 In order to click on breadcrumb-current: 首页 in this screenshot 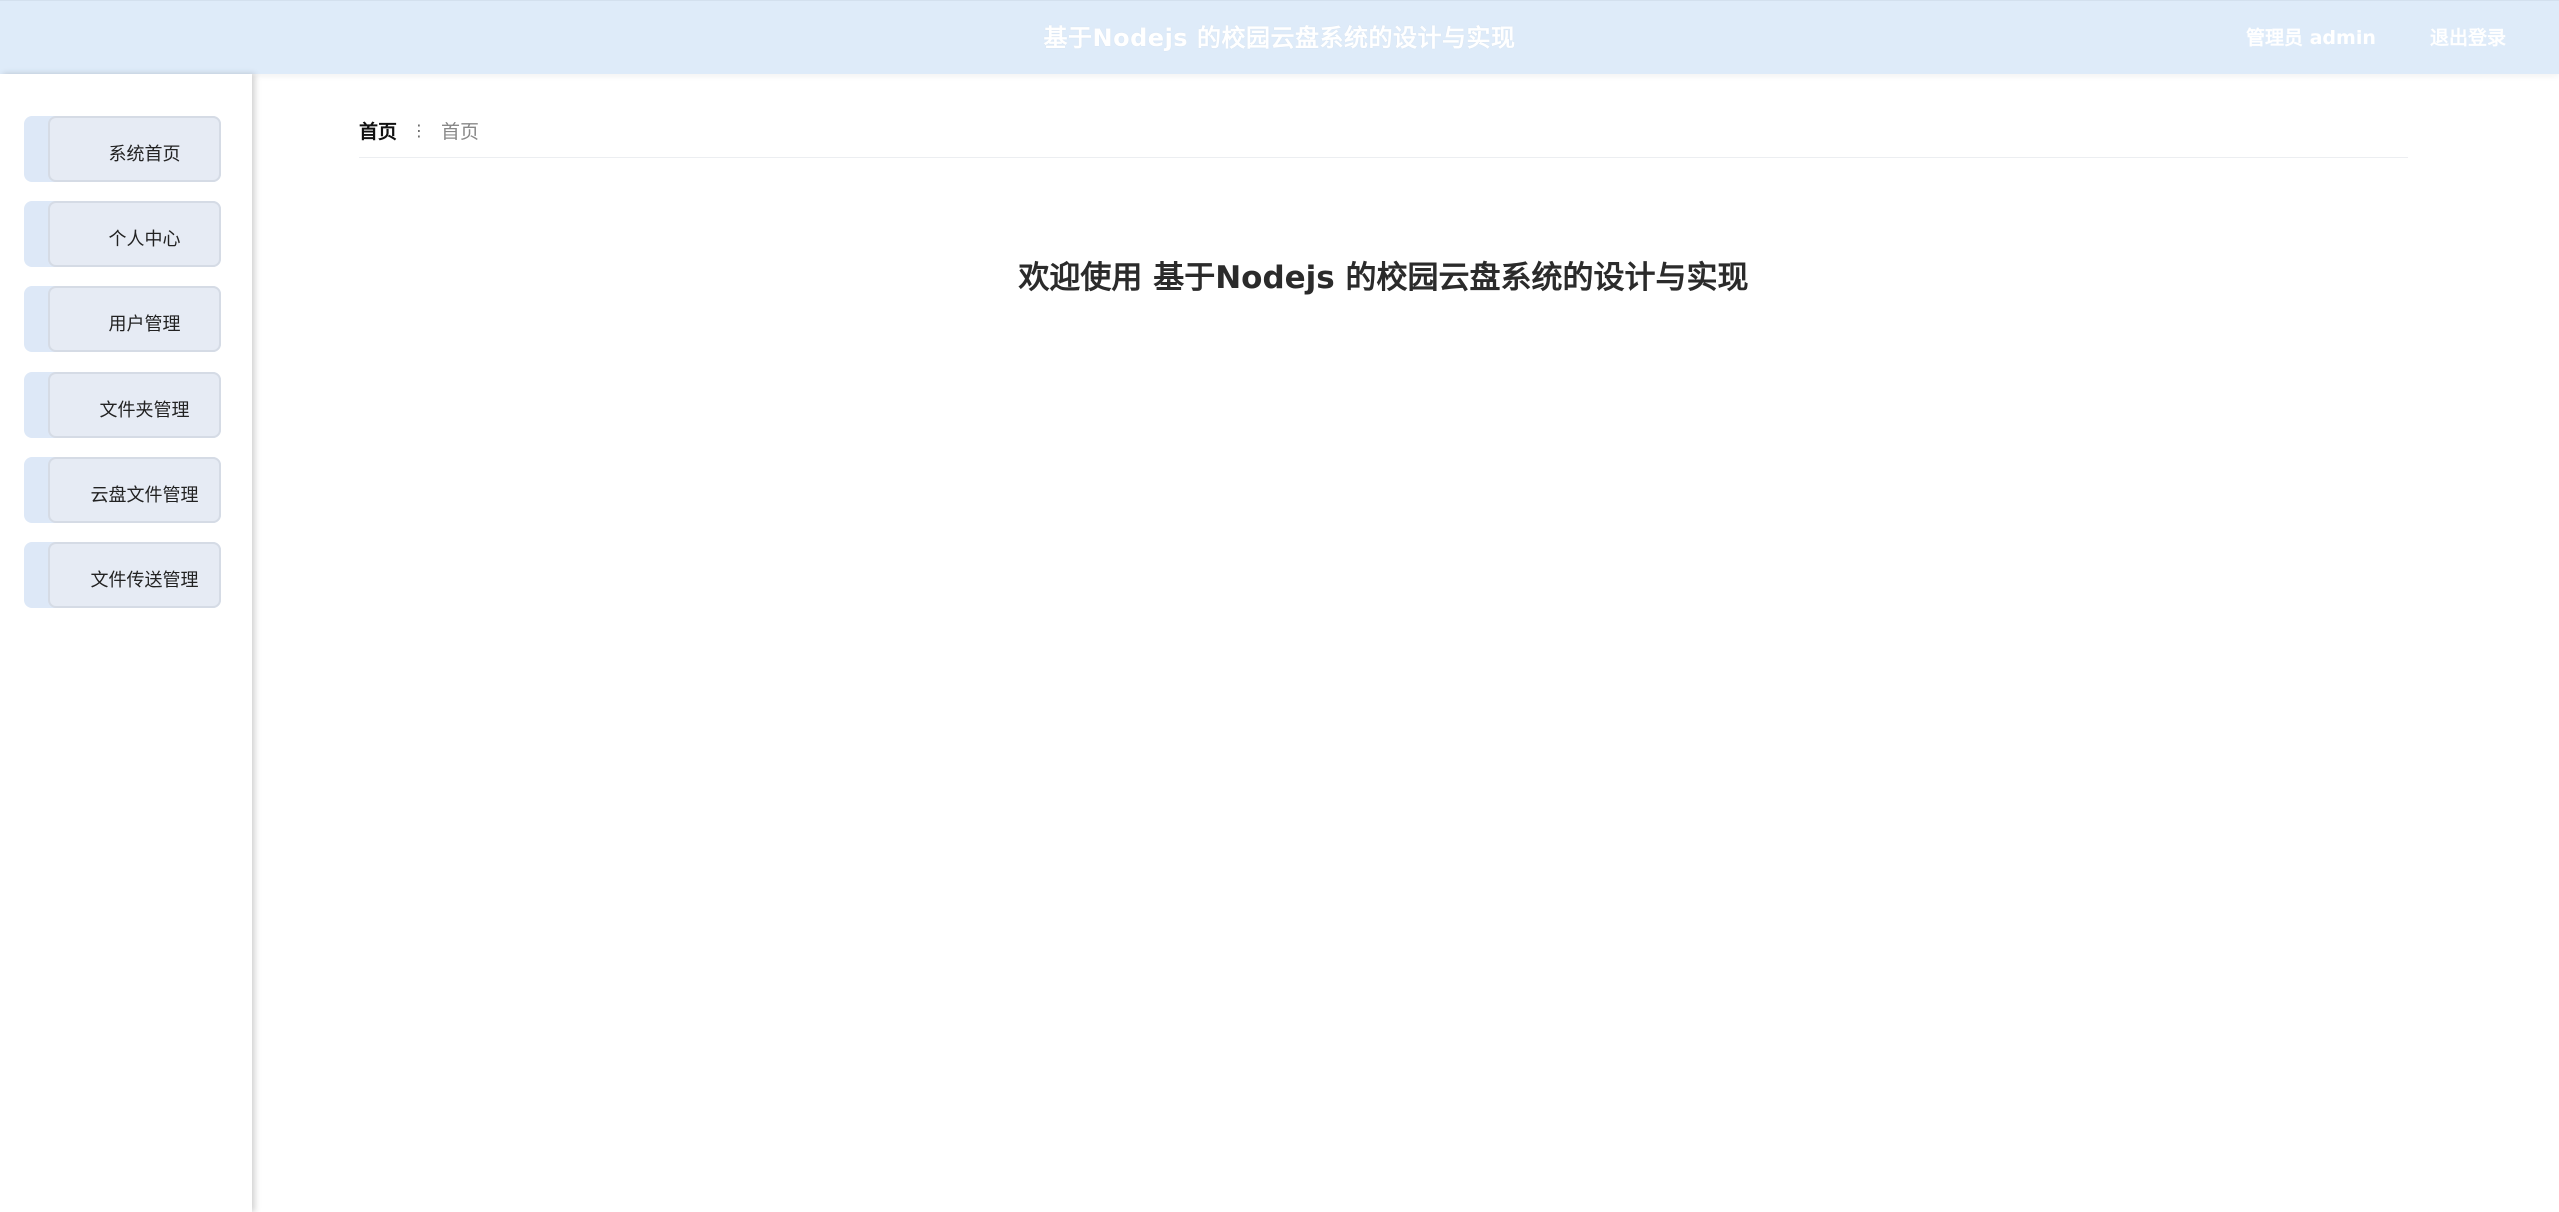, I will do `click(460, 131)`.